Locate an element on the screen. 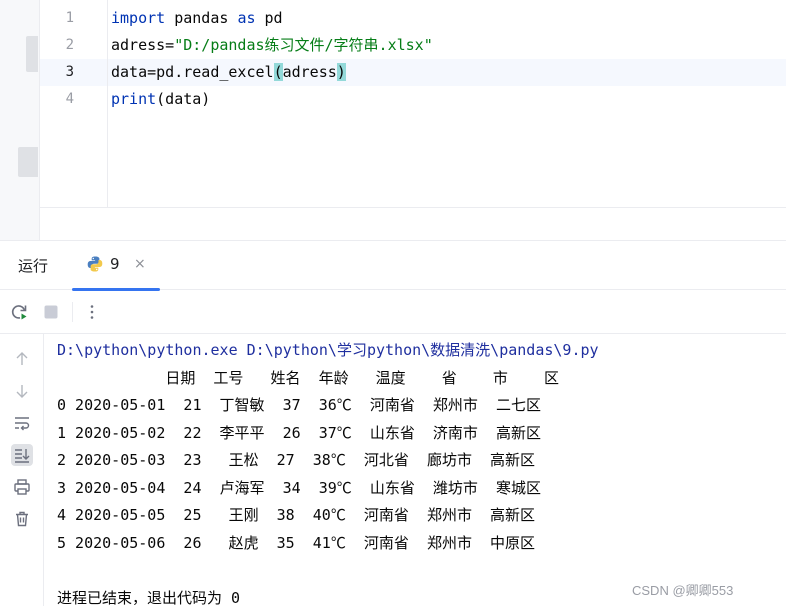 Image resolution: width=786 pixels, height=606 pixels. console-table-line: 5 2020-05-06 26 赵虎 35 41℃ 河南省 郑州市 中原区 is located at coordinates (296, 542).